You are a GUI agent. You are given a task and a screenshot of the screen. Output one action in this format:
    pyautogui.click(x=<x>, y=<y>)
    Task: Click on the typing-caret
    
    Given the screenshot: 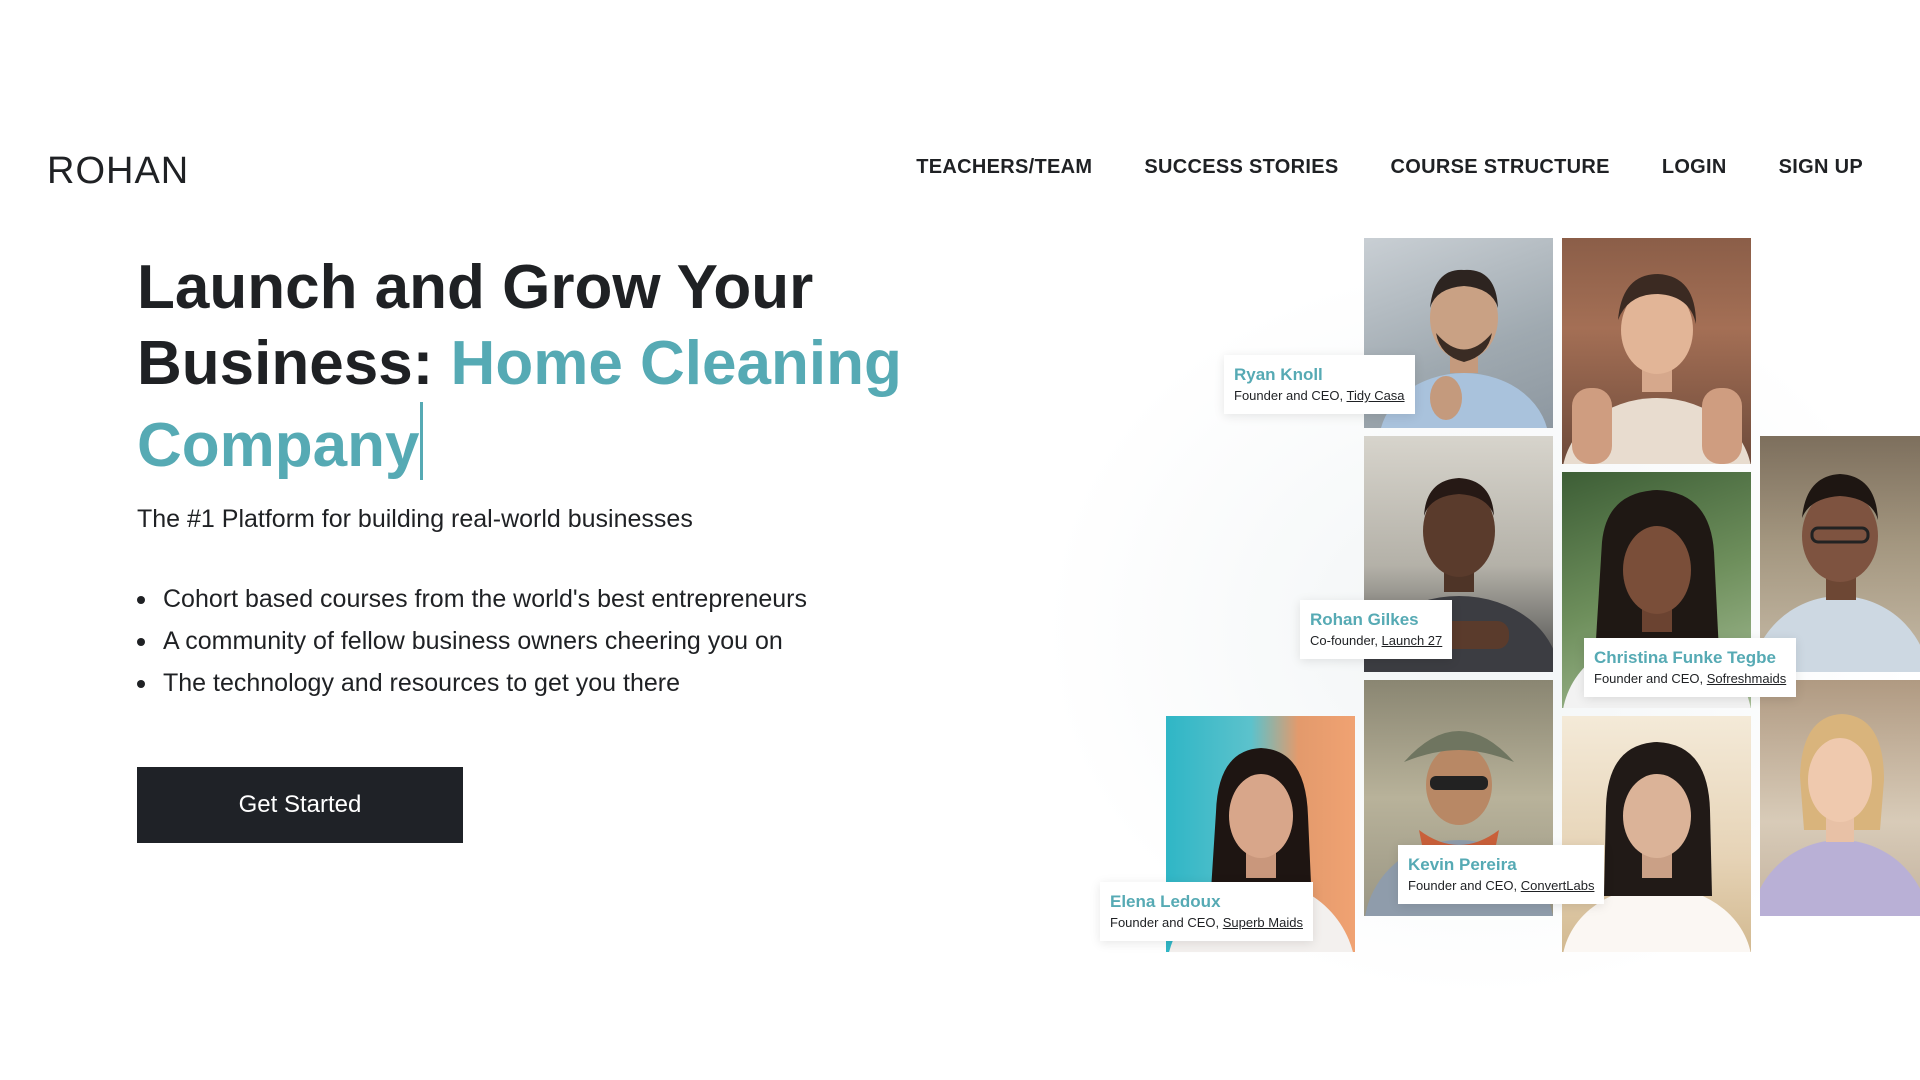 What is the action you would take?
    pyautogui.click(x=422, y=441)
    